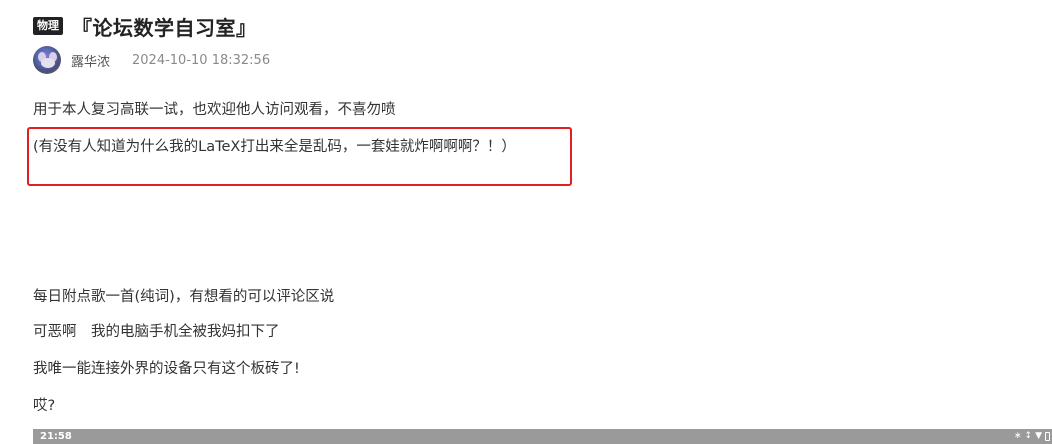 Image resolution: width=1052 pixels, height=444 pixels. I want to click on status-time: 21:58, so click(56, 436).